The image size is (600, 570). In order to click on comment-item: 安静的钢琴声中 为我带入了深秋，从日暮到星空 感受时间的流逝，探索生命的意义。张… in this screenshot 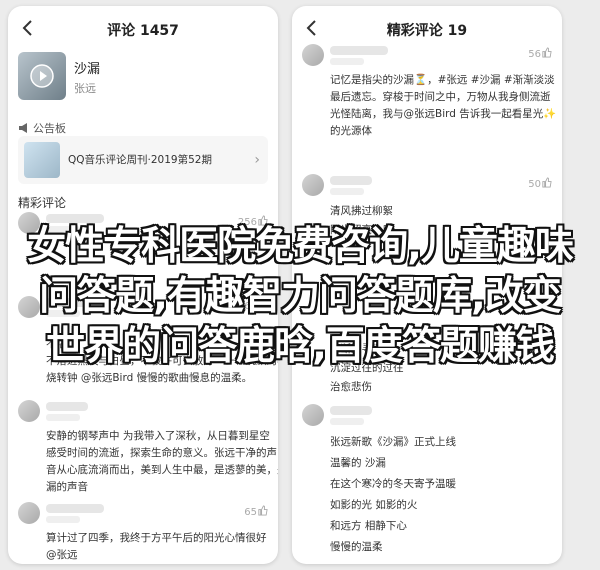, I will do `click(148, 448)`.